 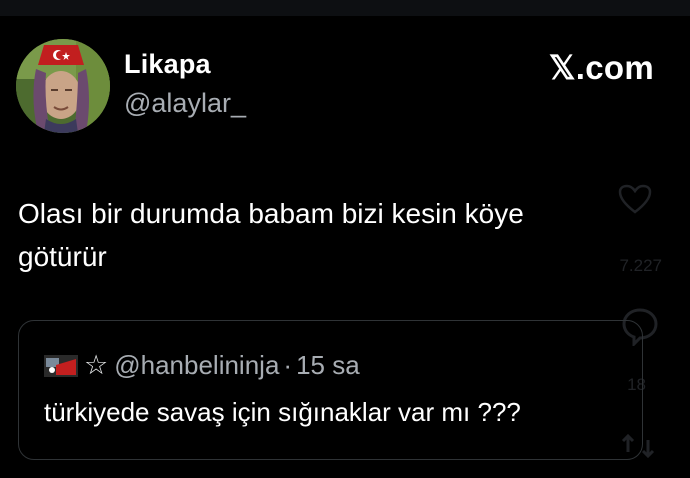 I want to click on quote-header: ☆ @hanbelininja · 15 sa, so click(x=202, y=365).